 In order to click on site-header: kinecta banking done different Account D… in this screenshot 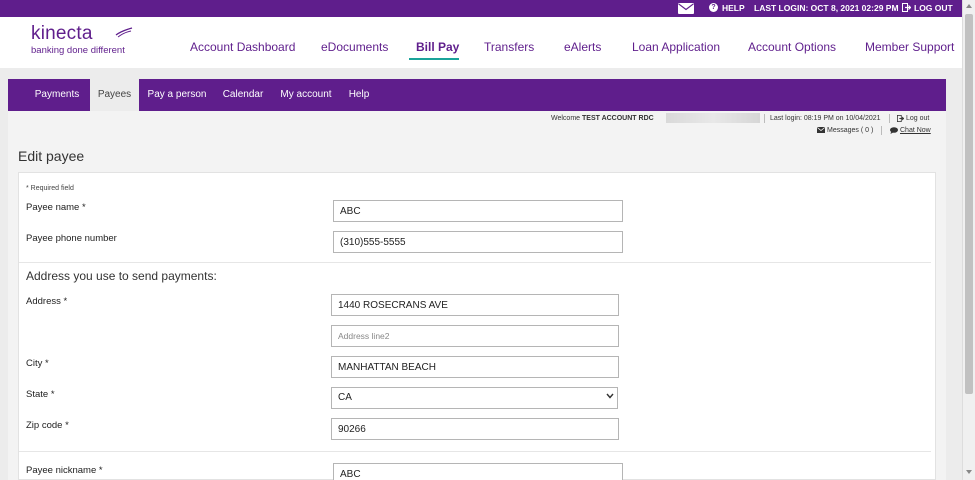, I will do `click(481, 42)`.